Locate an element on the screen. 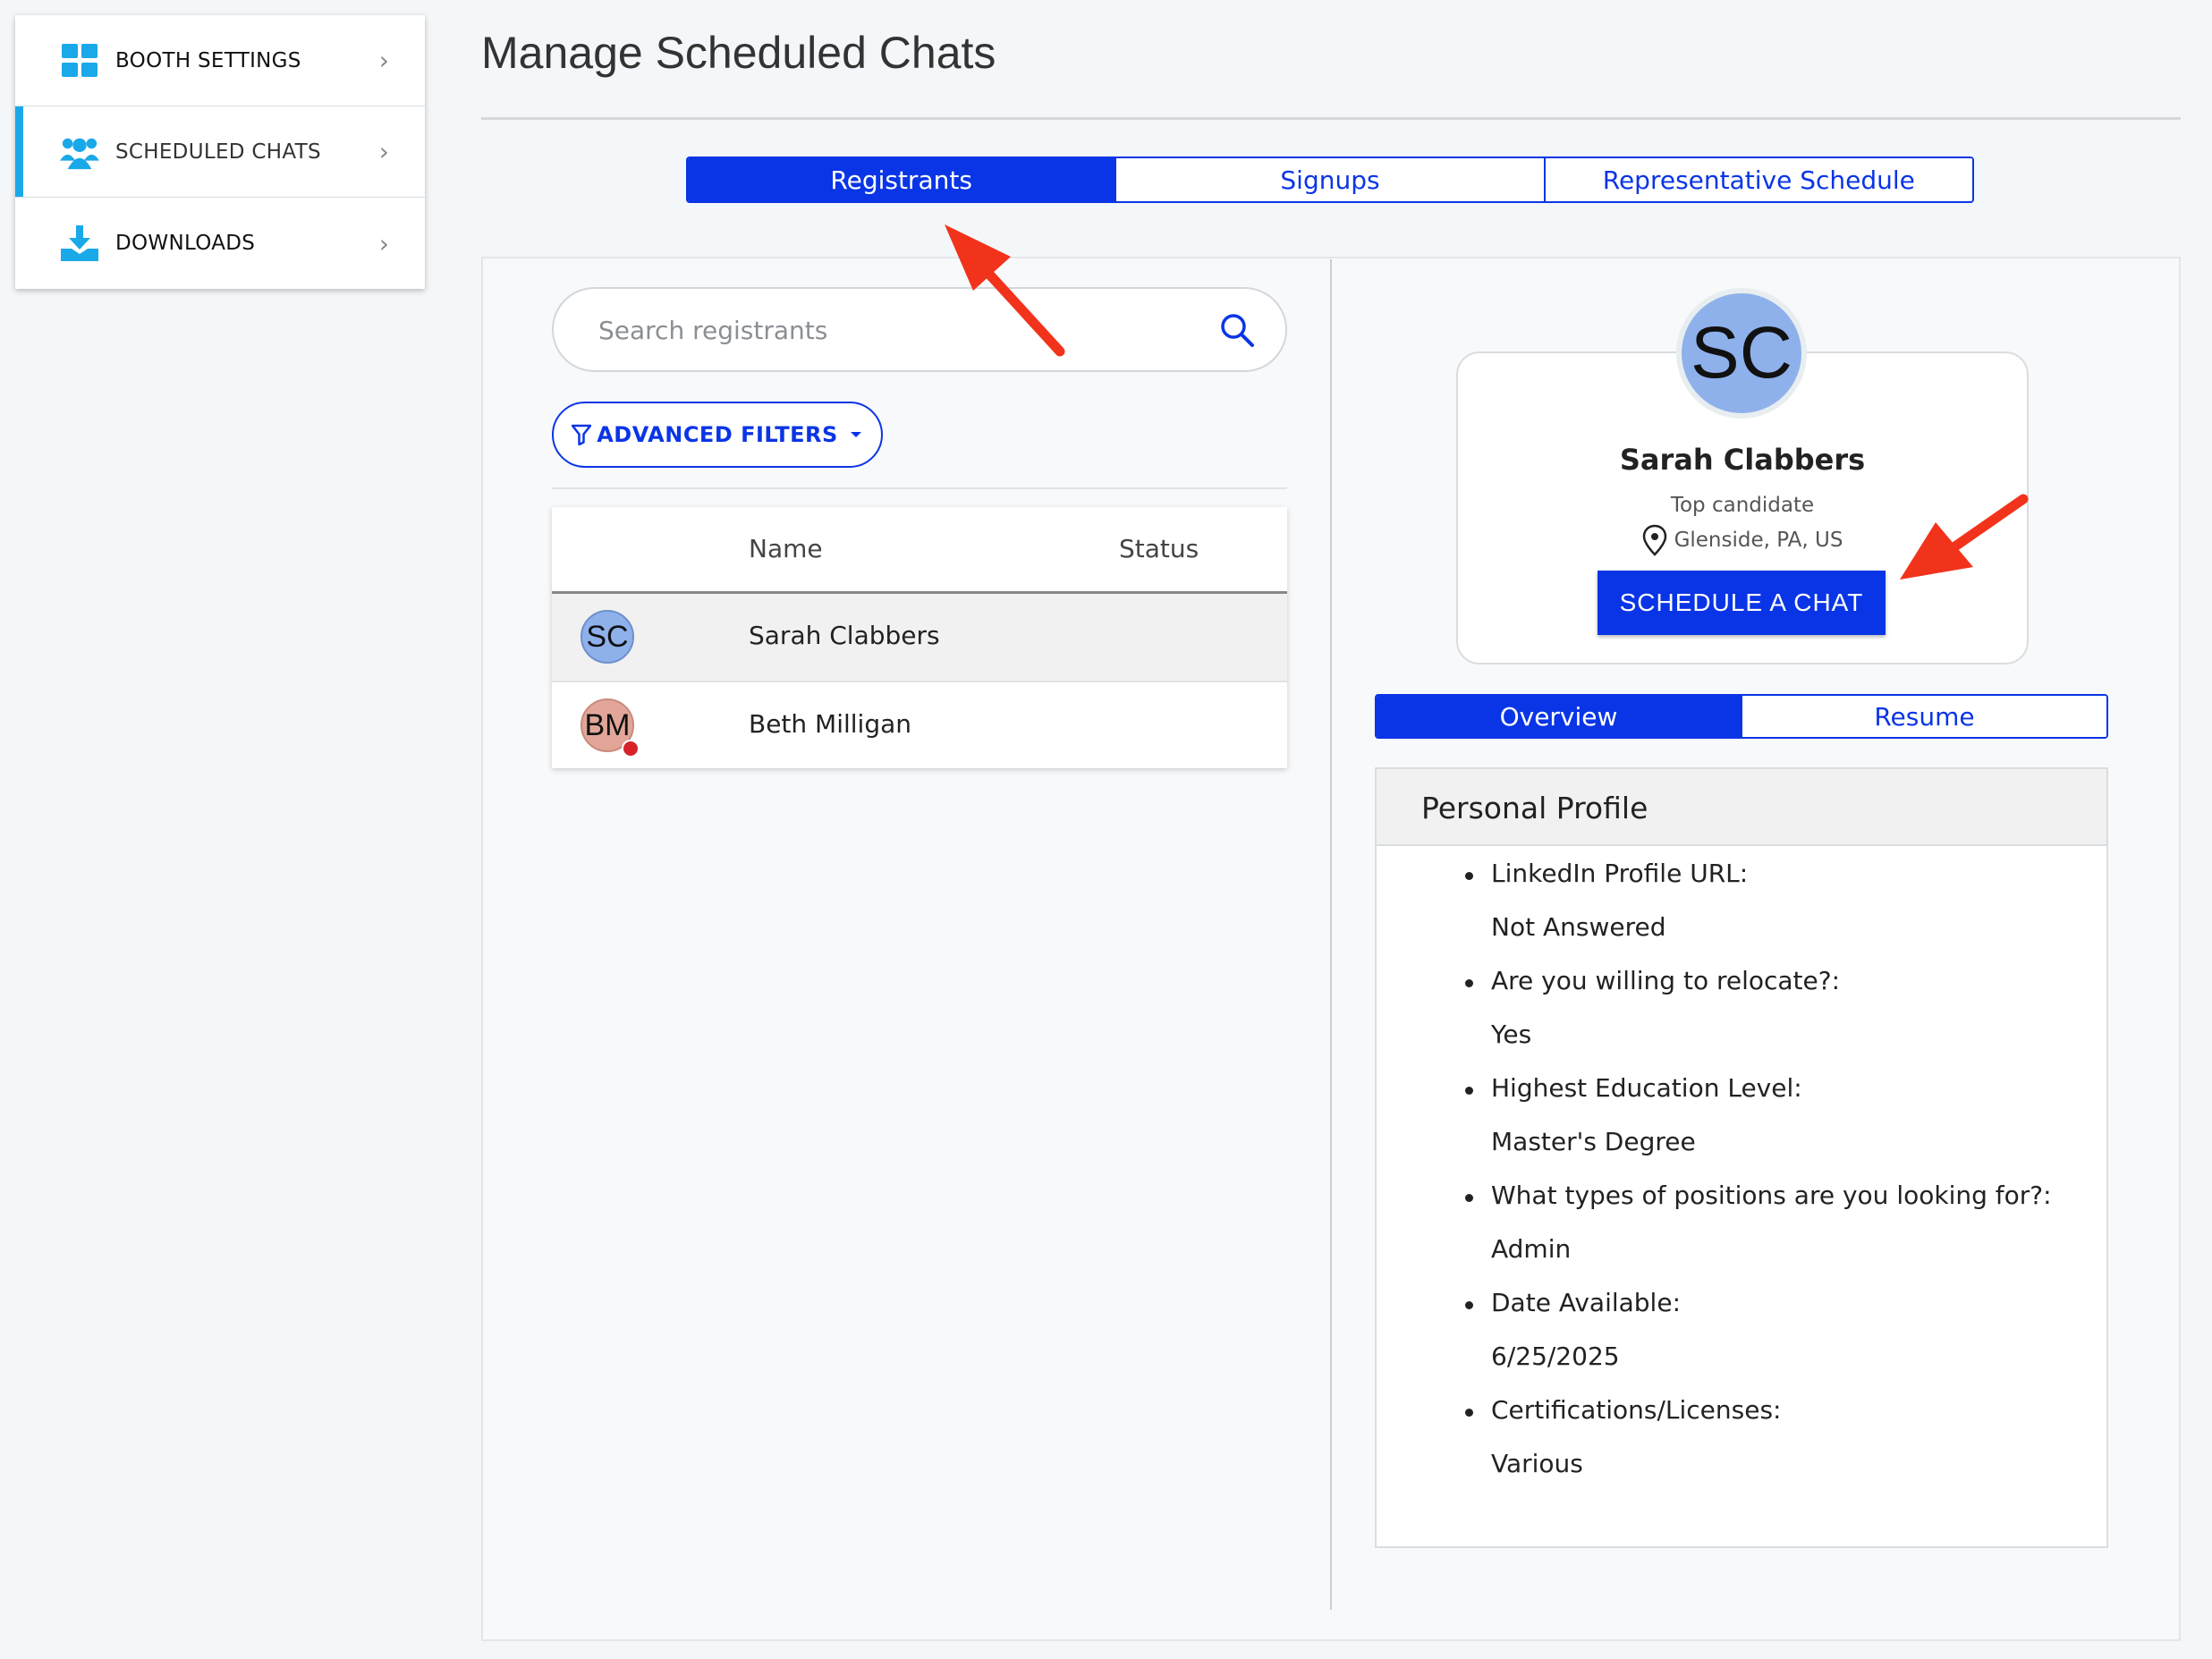 The width and height of the screenshot is (2212, 1659). users-icon is located at coordinates (80, 152).